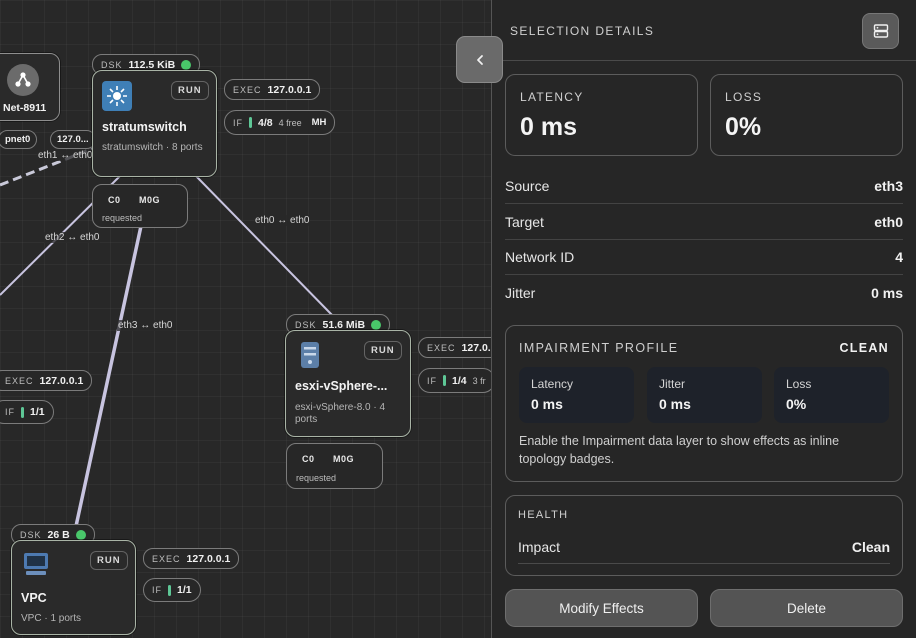  Describe the element at coordinates (280, 122) in the screenshot. I see `if-pill: IF 4/8 4 free MH` at that location.